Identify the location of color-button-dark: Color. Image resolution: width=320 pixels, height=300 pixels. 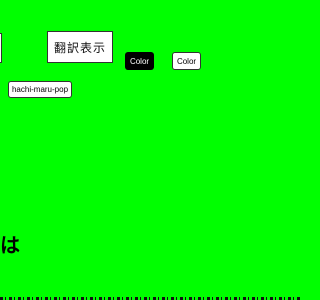
(139, 61).